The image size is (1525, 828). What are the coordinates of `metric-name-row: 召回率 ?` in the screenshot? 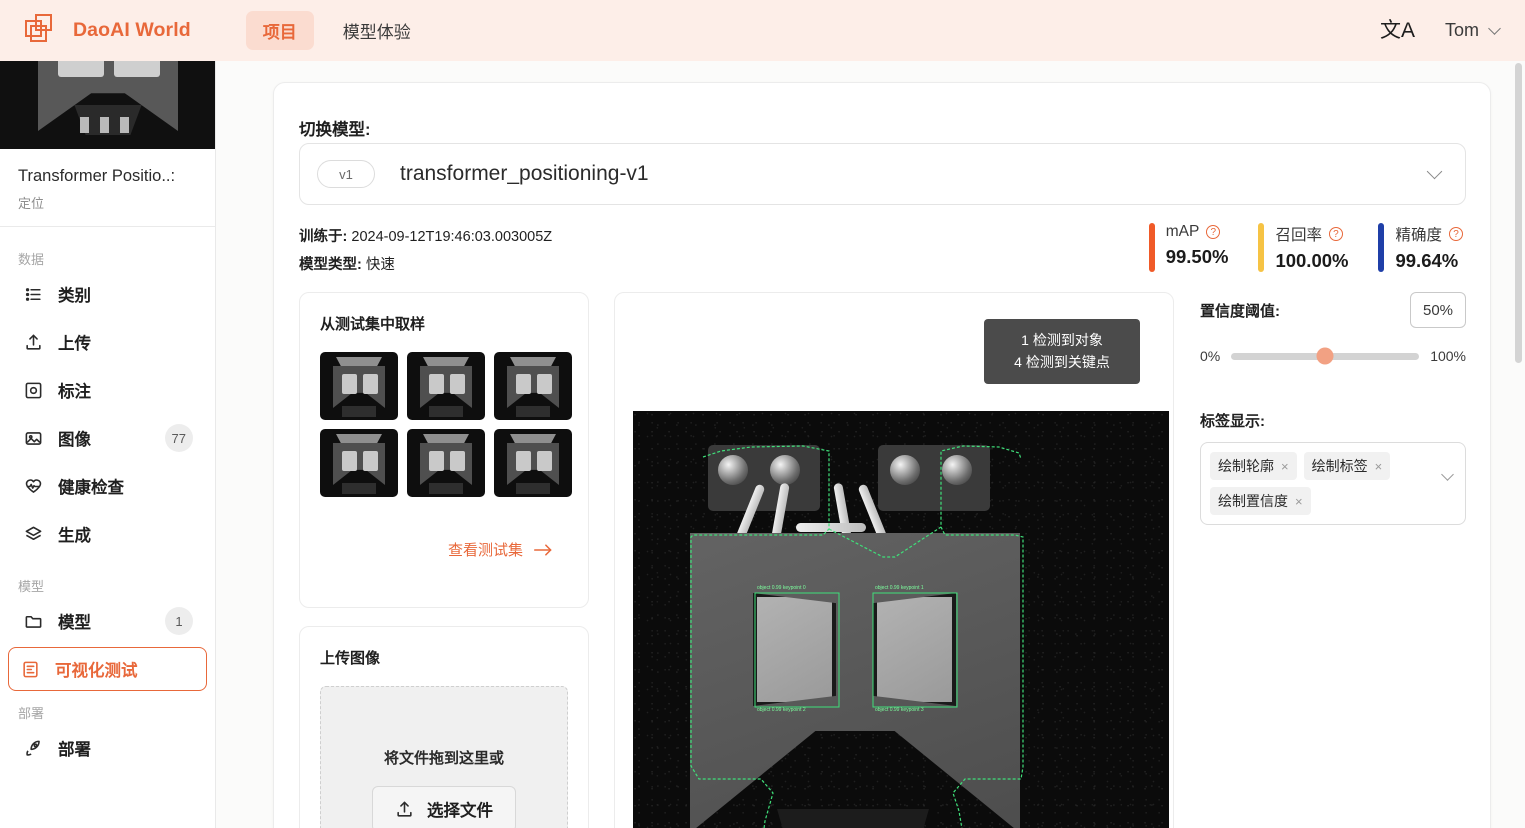 It's located at (1311, 234).